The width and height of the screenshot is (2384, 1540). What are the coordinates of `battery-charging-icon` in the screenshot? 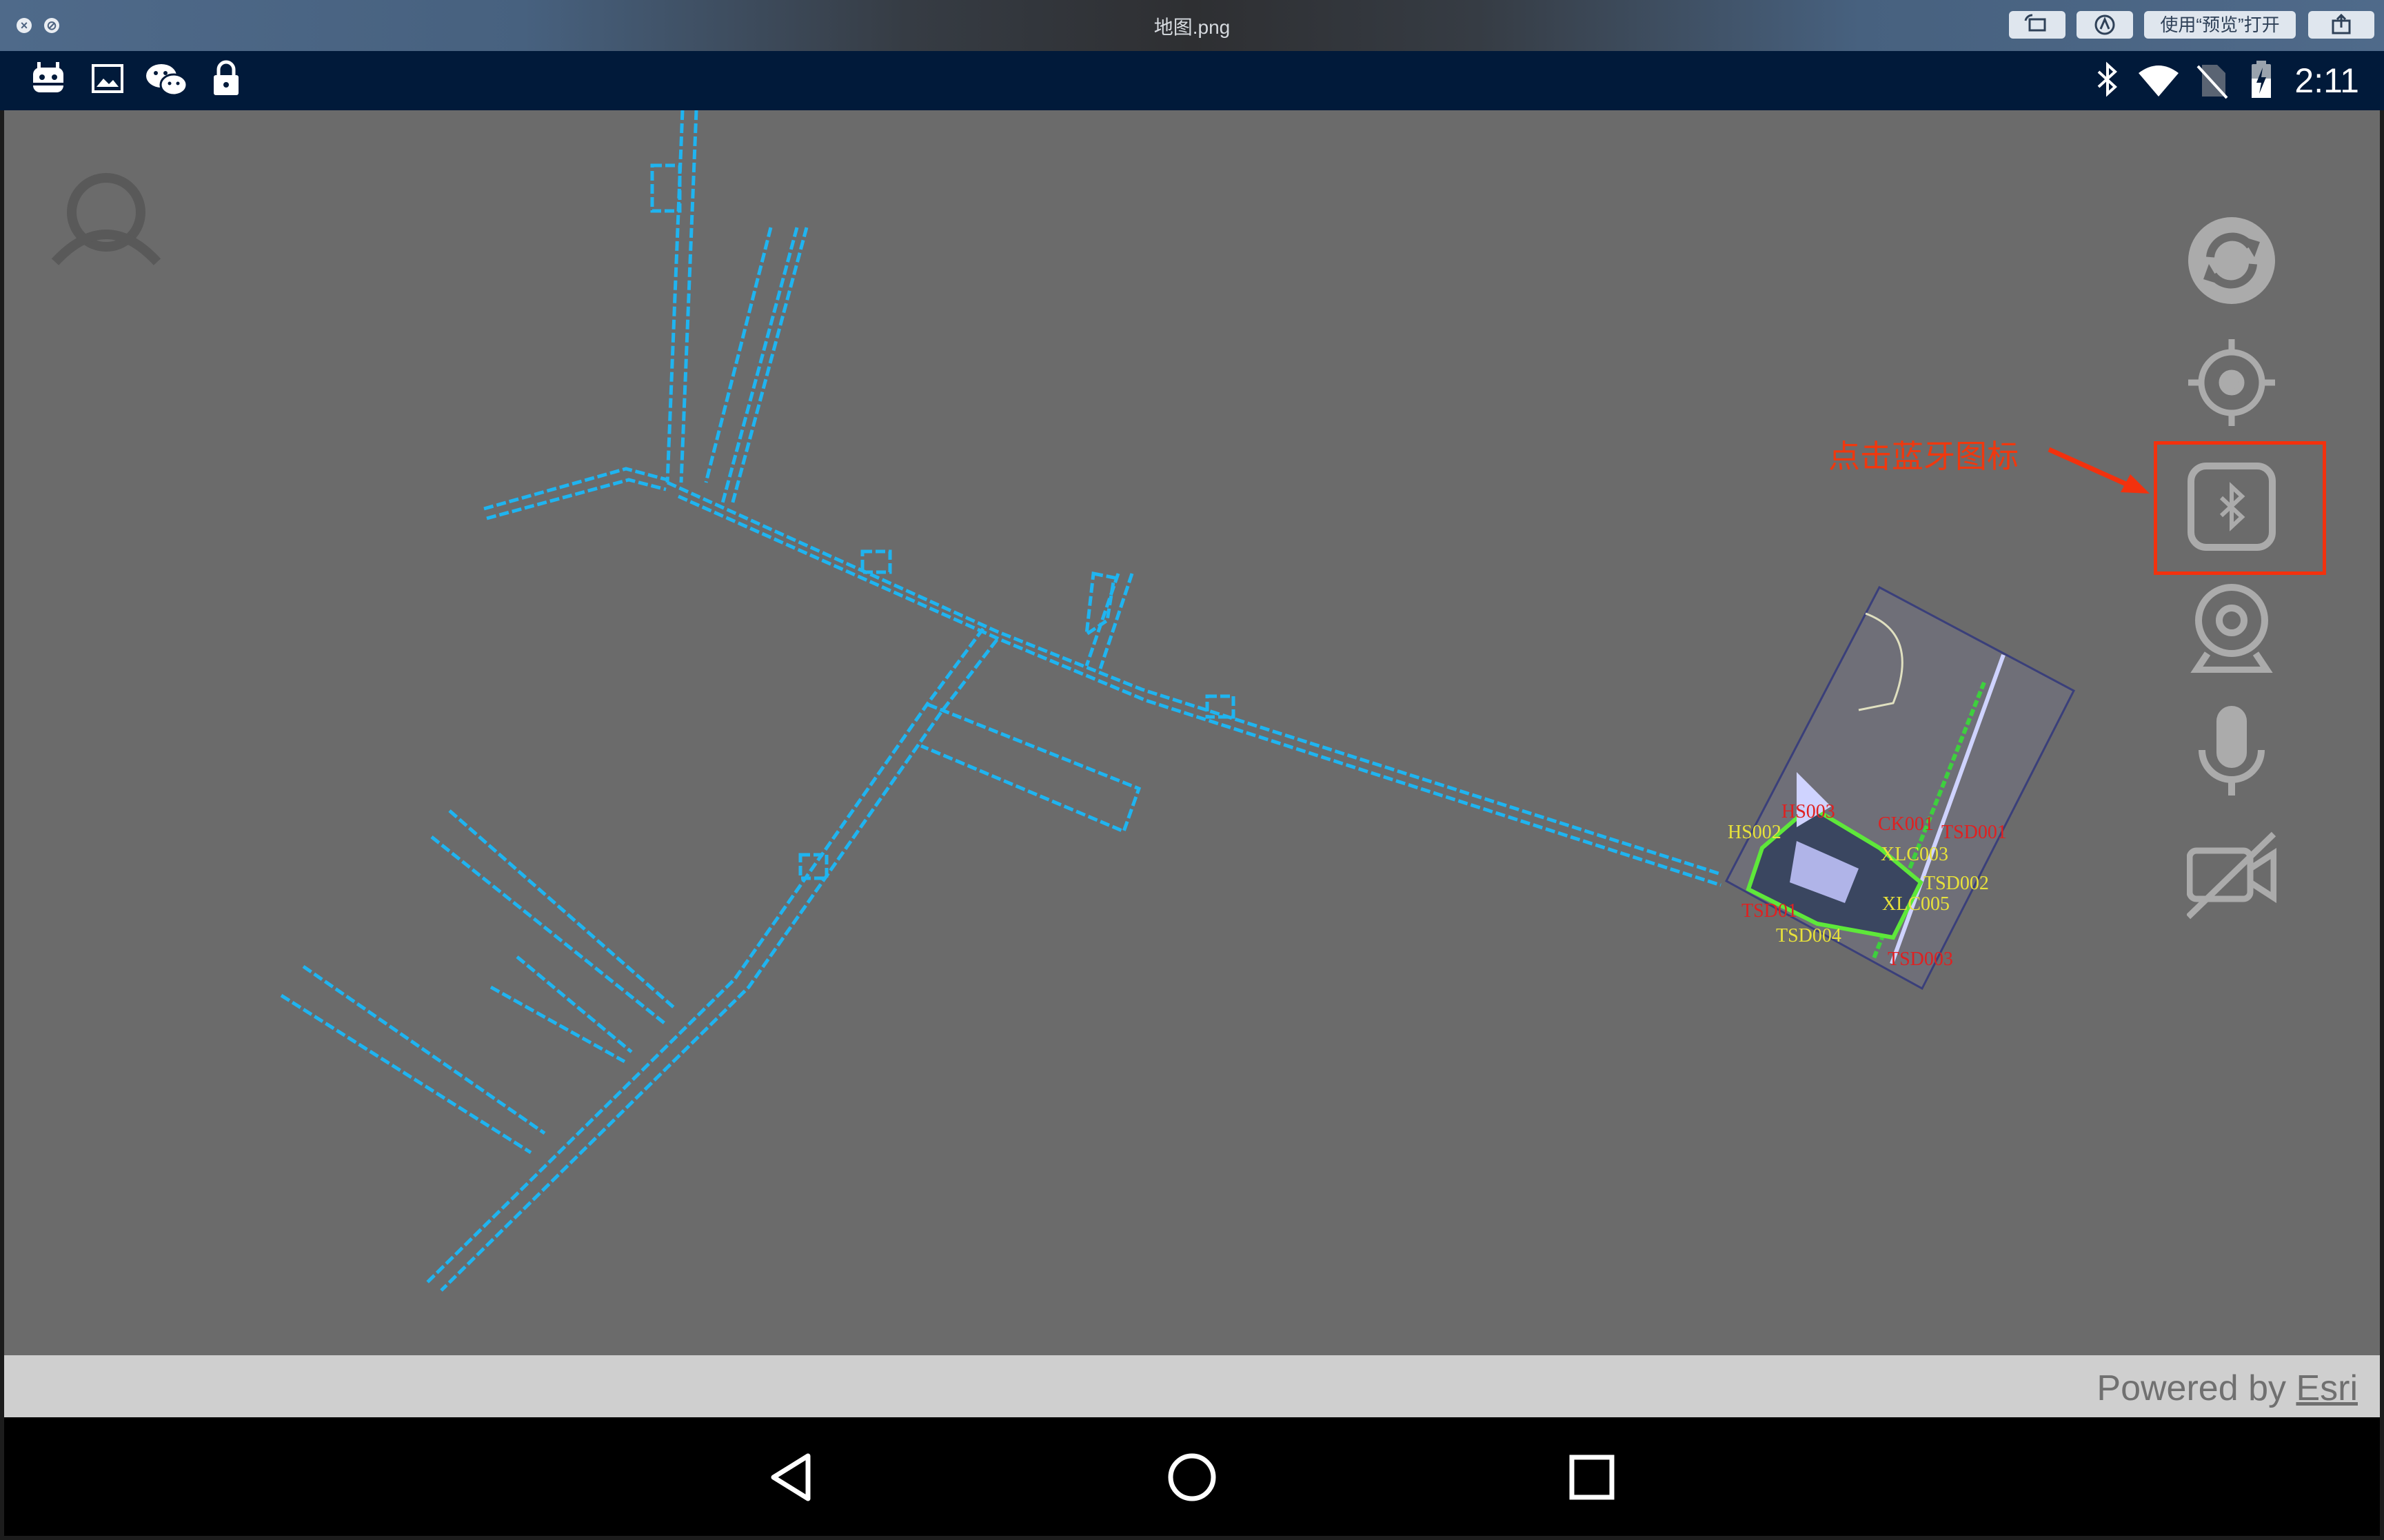 It's located at (2261, 80).